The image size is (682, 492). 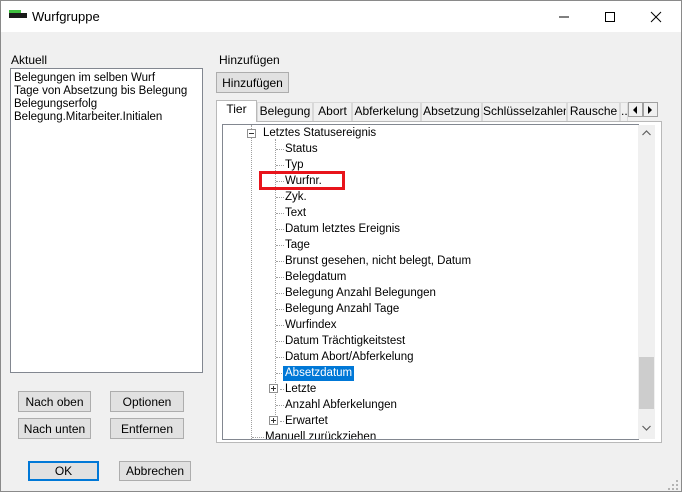 I want to click on scroll-up-icon, so click(x=646, y=133).